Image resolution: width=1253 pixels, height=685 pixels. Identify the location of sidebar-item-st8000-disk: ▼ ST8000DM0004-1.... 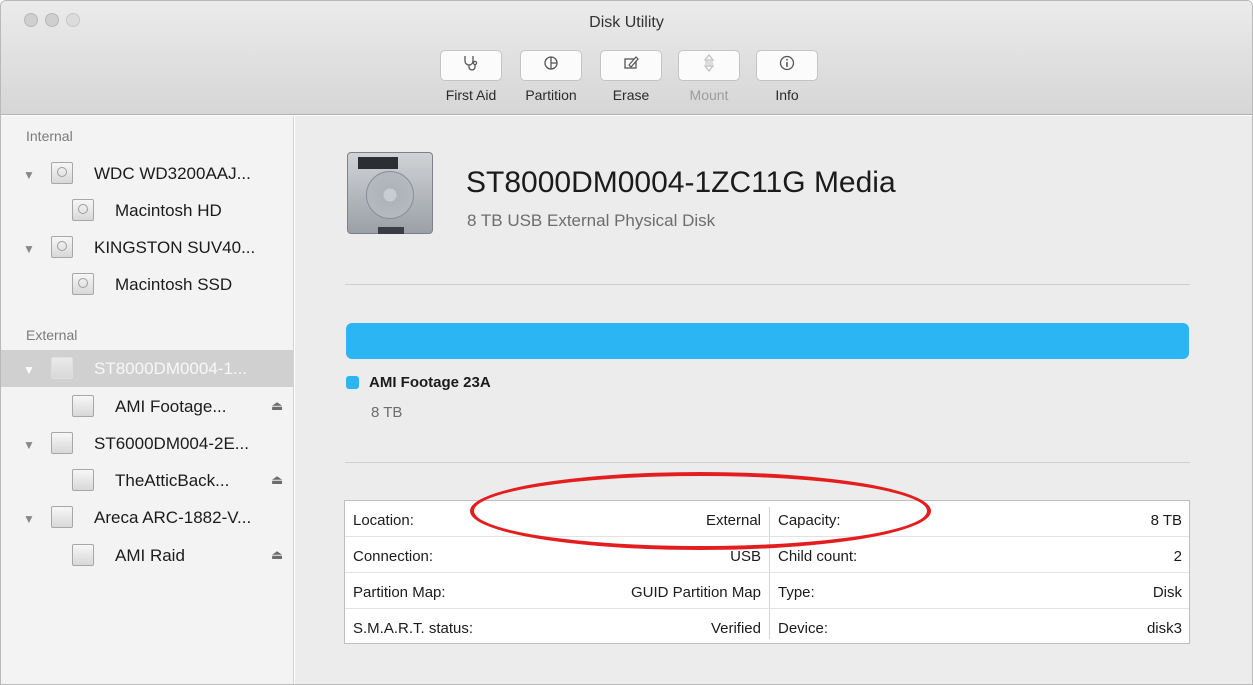
(147, 368).